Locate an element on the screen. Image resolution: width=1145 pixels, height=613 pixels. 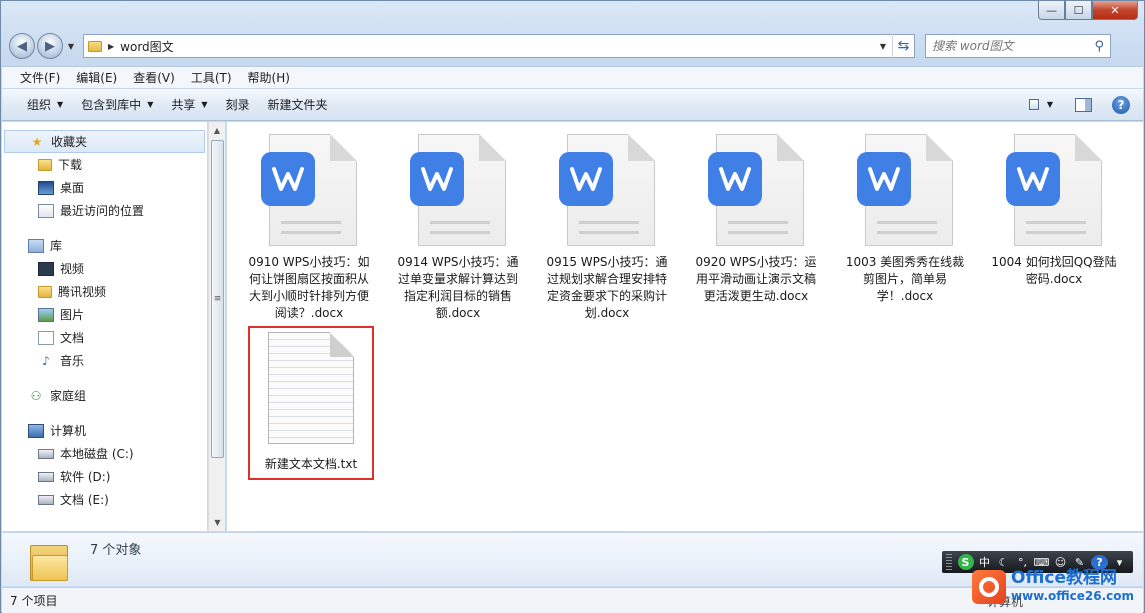
nav-computer: 计算机 is located at coordinates (104, 430).